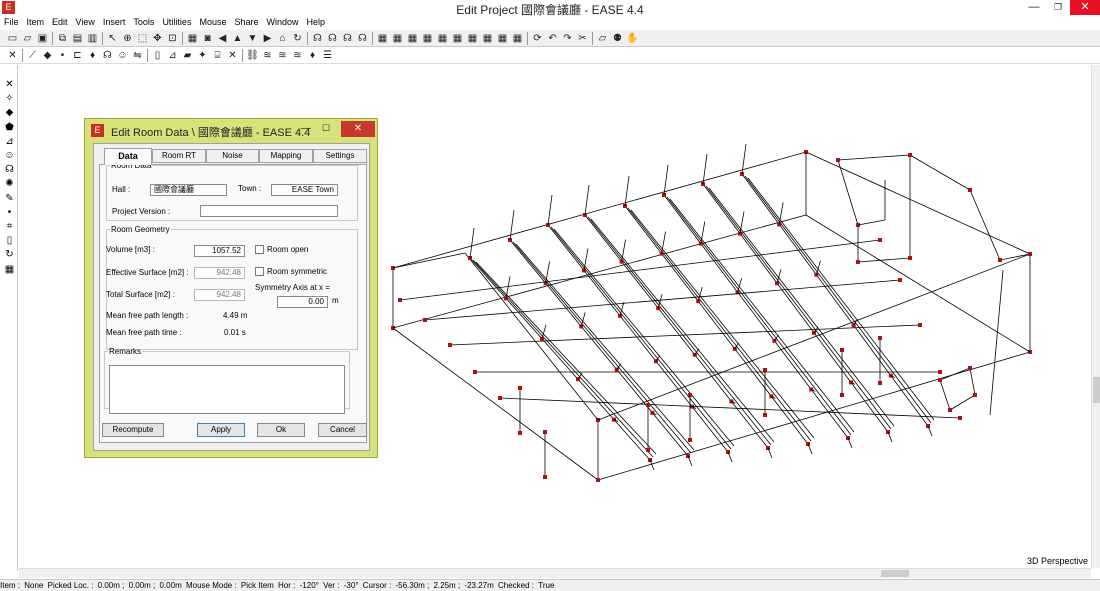  Describe the element at coordinates (282, 38) in the screenshot. I see `home-icon: ⌂` at that location.